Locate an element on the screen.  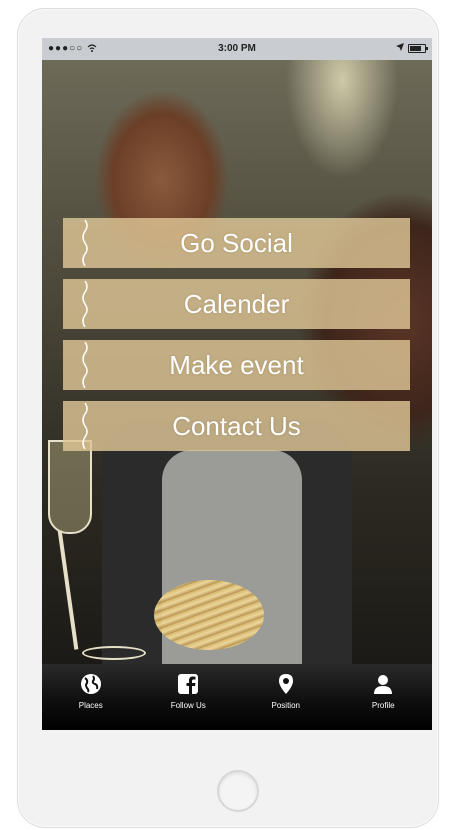
tab-places-label: Places is located at coordinates (90, 705).